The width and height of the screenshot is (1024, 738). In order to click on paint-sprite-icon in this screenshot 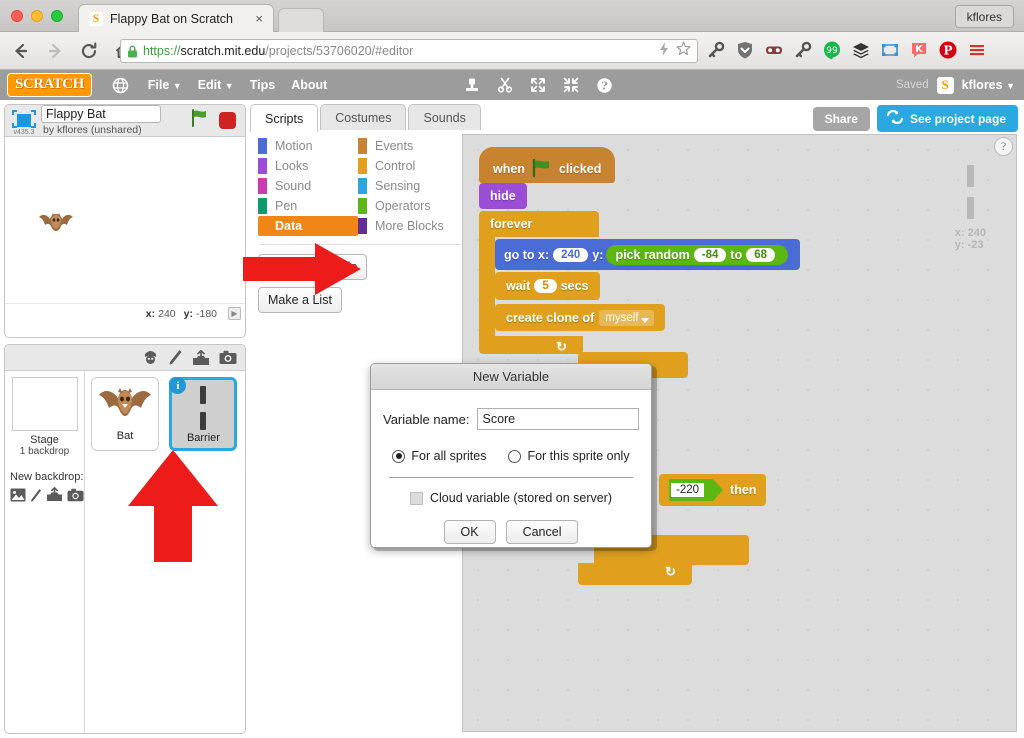, I will do `click(175, 357)`.